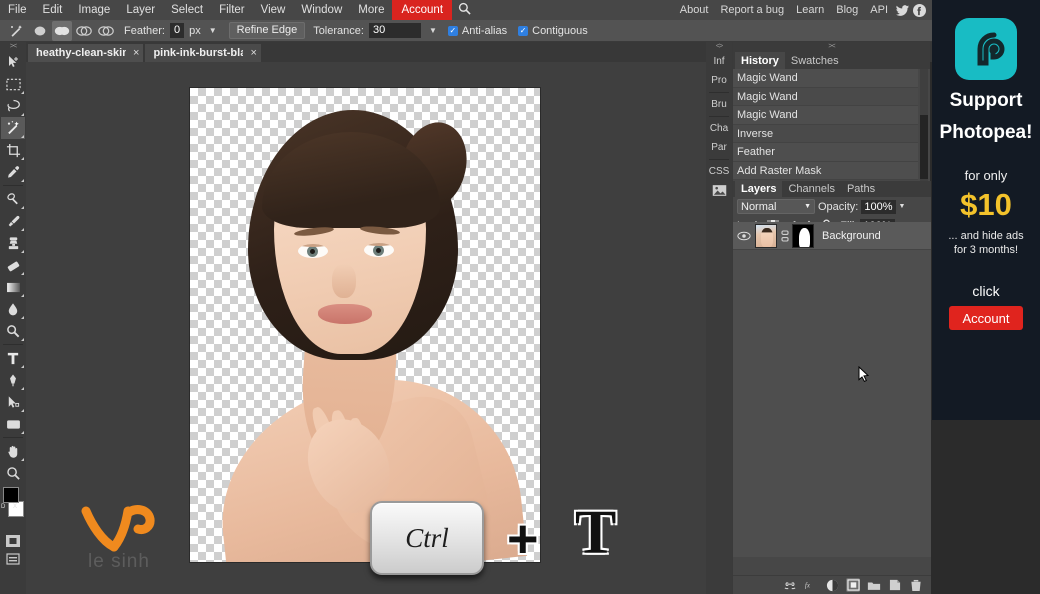 The width and height of the screenshot is (1040, 594). What do you see at coordinates (853, 585) in the screenshot?
I see `add-mask-icon` at bounding box center [853, 585].